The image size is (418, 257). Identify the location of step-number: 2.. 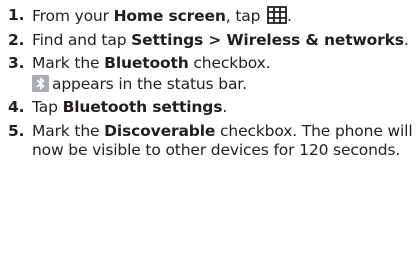
(16, 39).